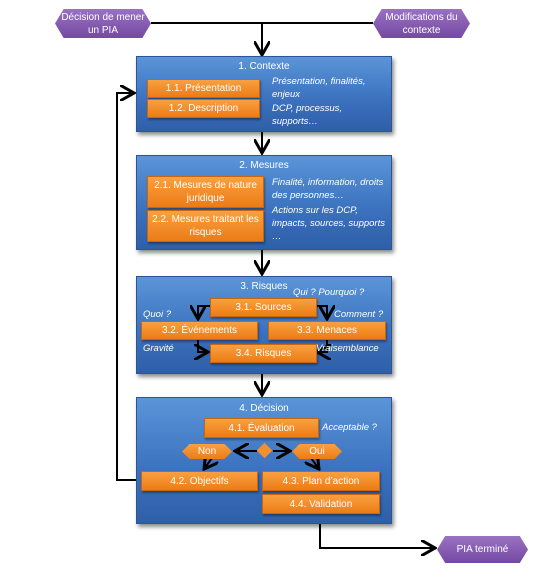  I want to click on step-evaluation: 4.1. Évaluation, so click(261, 428).